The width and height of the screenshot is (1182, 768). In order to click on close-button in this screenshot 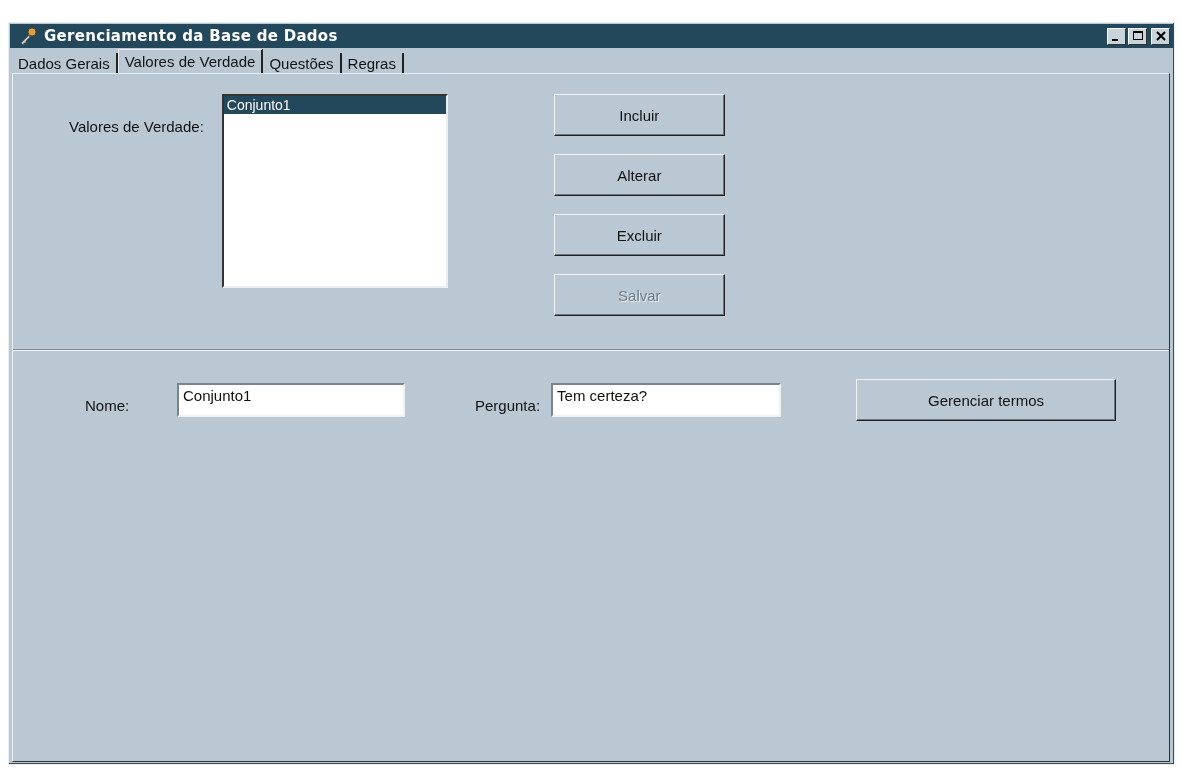, I will do `click(1160, 36)`.